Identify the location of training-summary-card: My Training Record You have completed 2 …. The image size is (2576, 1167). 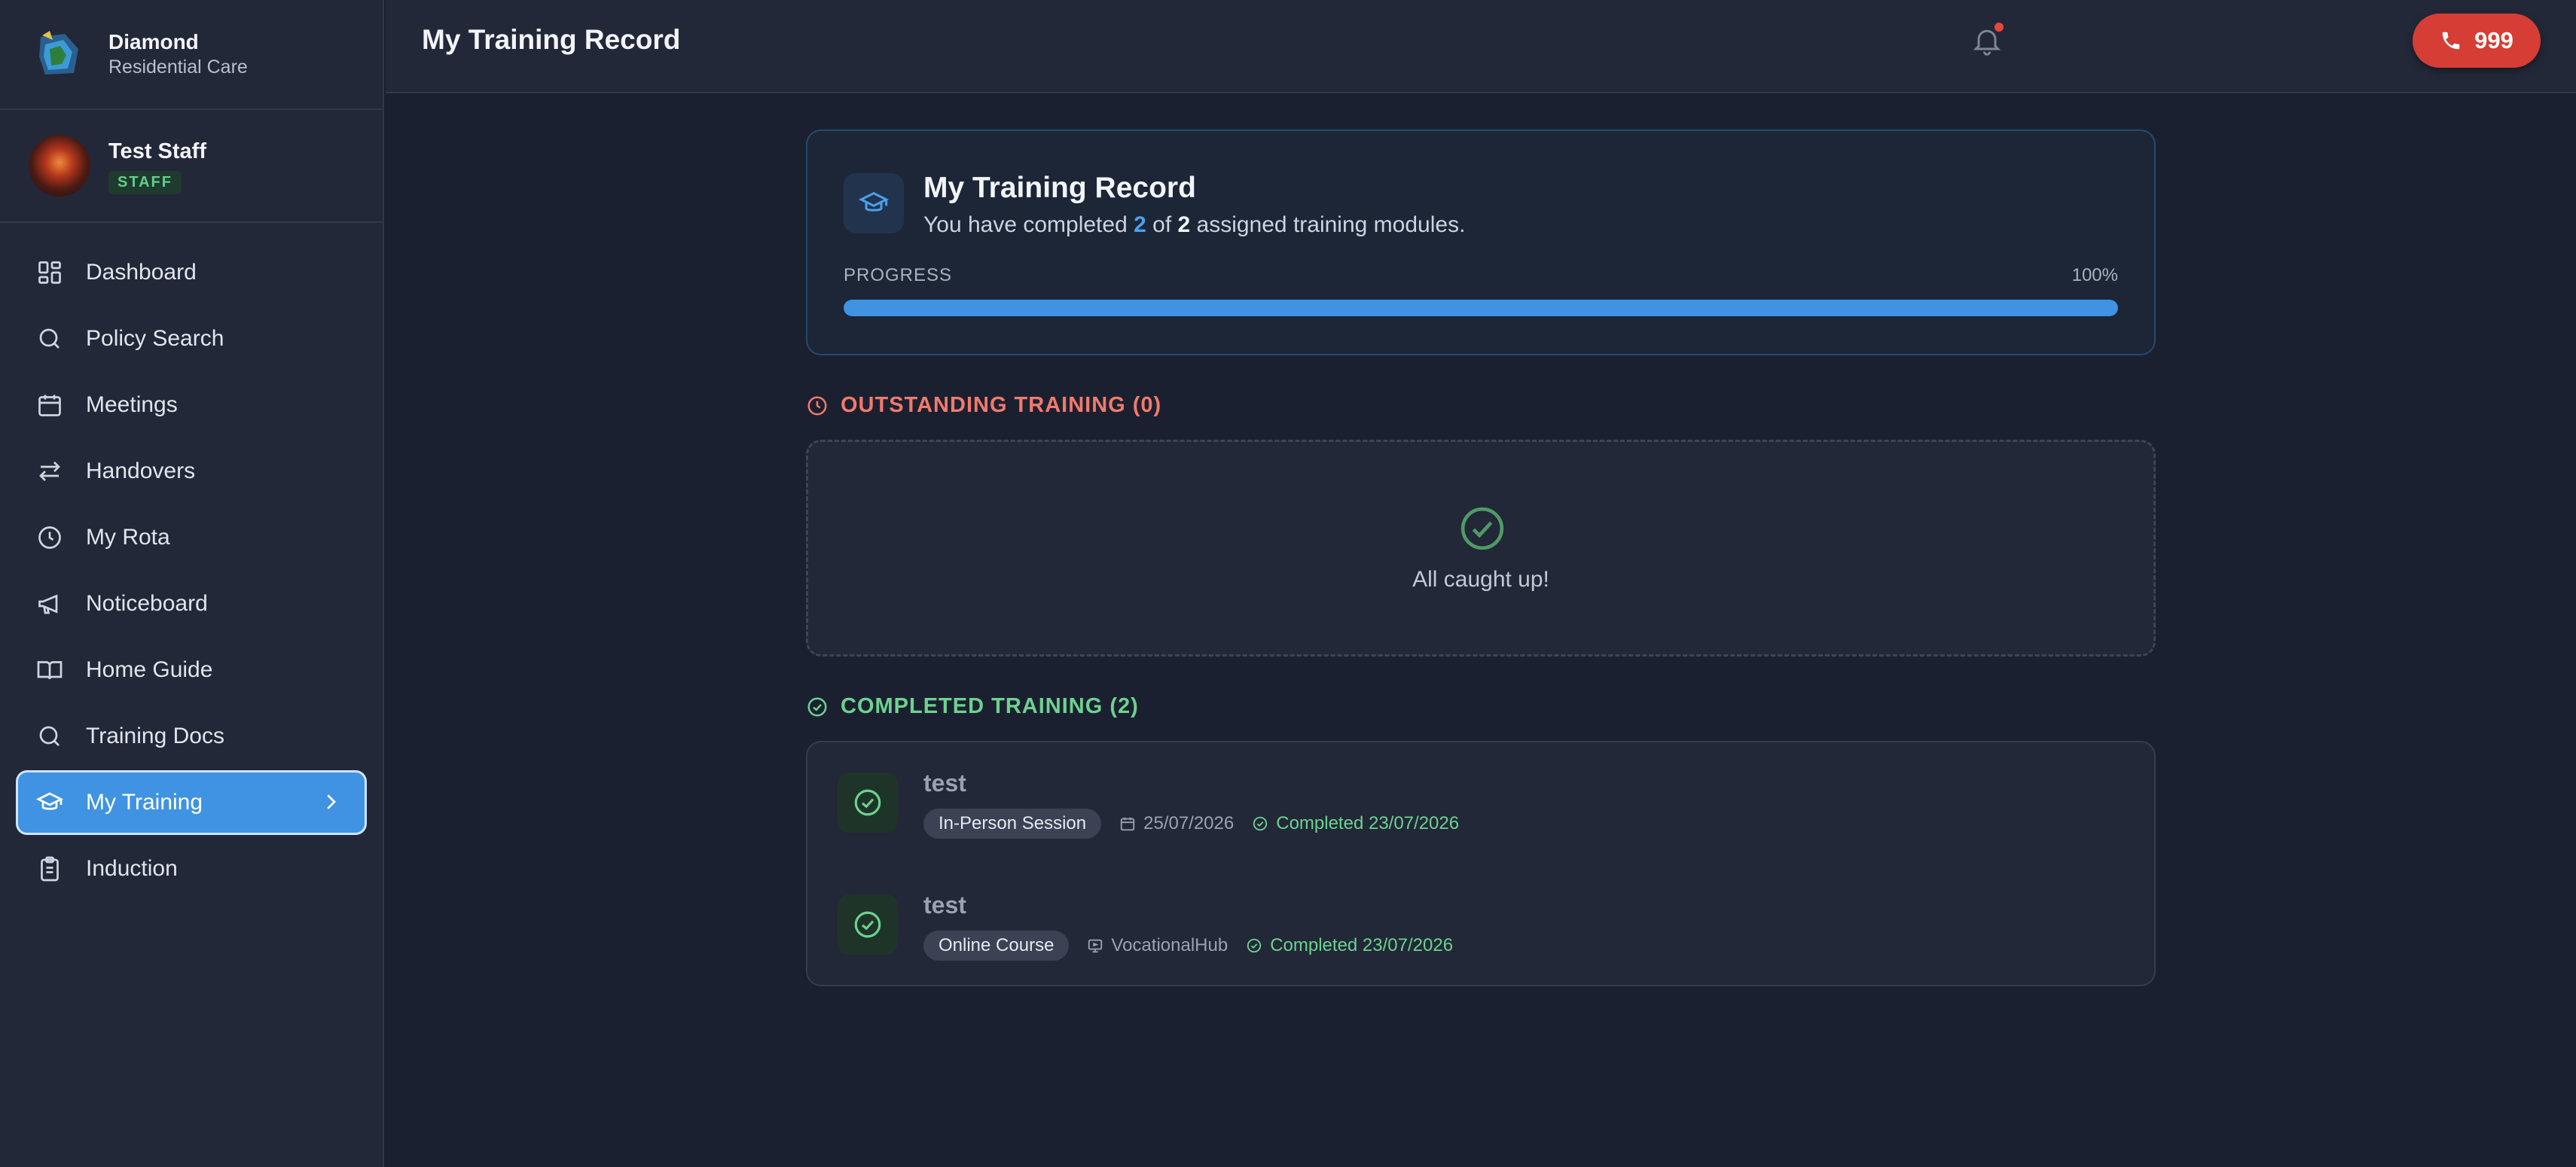
(1481, 242).